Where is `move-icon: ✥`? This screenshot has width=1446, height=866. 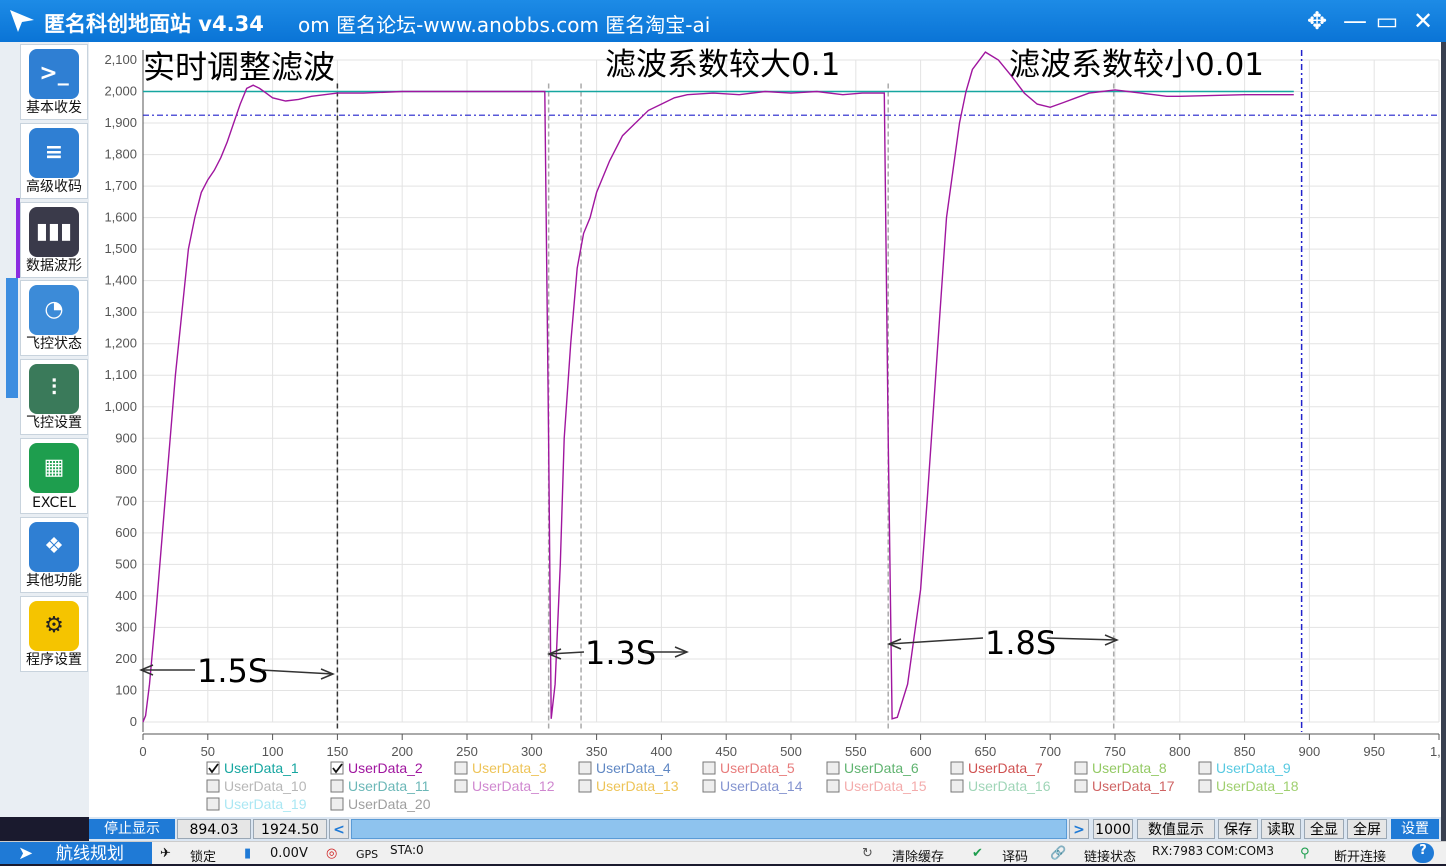 move-icon: ✥ is located at coordinates (1317, 21).